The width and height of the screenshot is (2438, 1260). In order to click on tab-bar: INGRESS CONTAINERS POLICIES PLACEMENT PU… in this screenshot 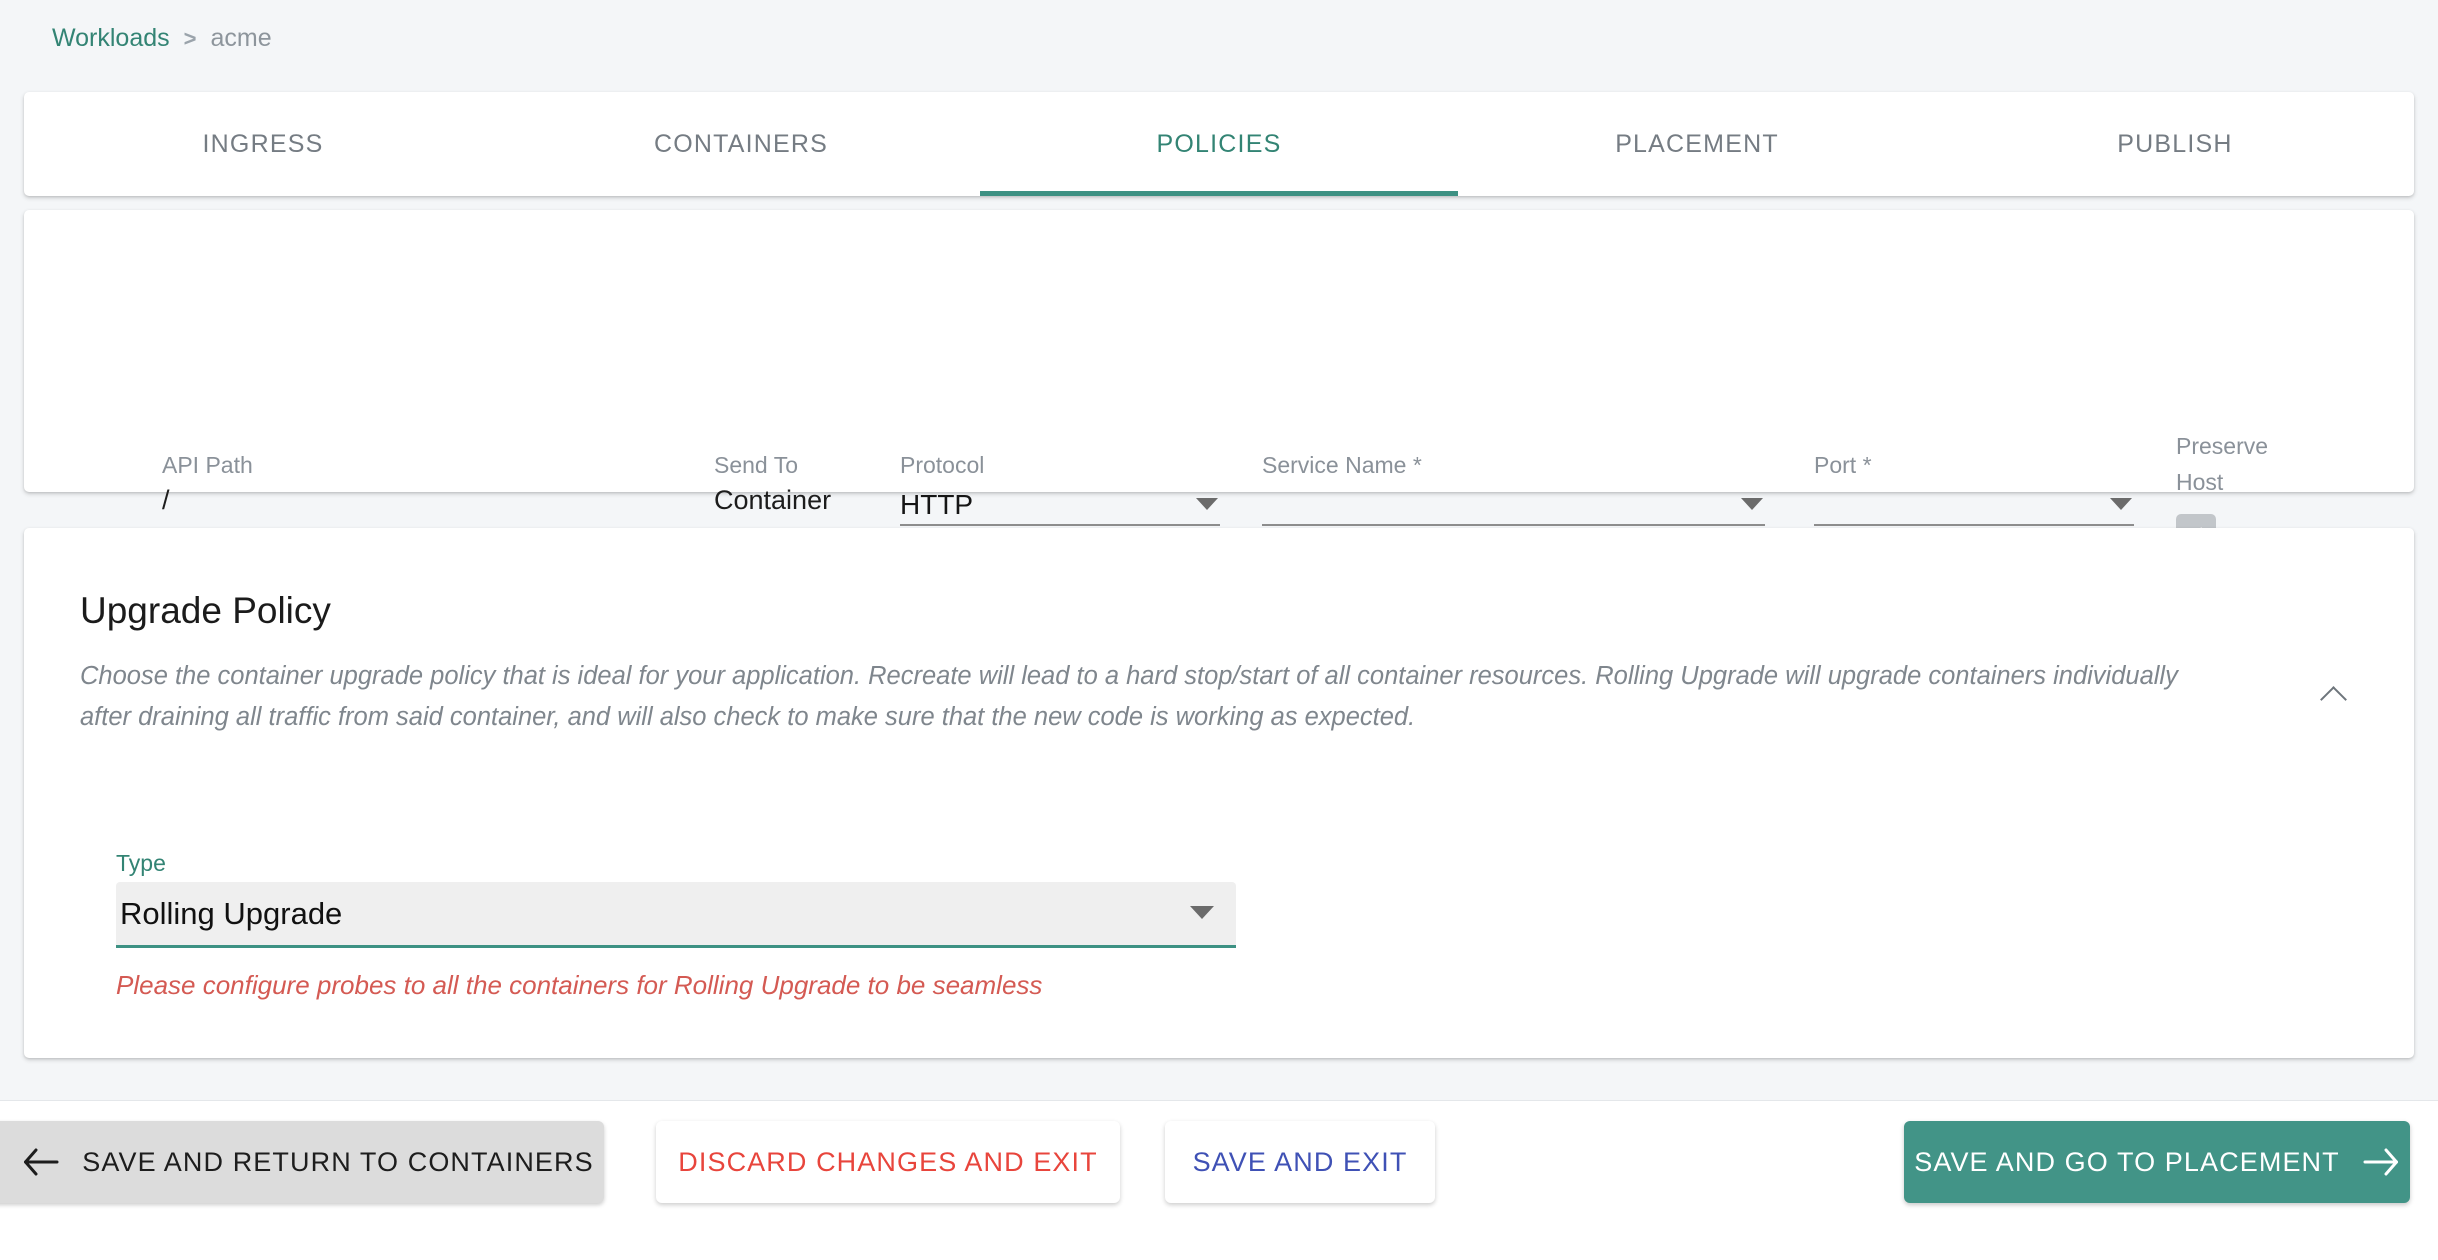, I will do `click(1219, 144)`.